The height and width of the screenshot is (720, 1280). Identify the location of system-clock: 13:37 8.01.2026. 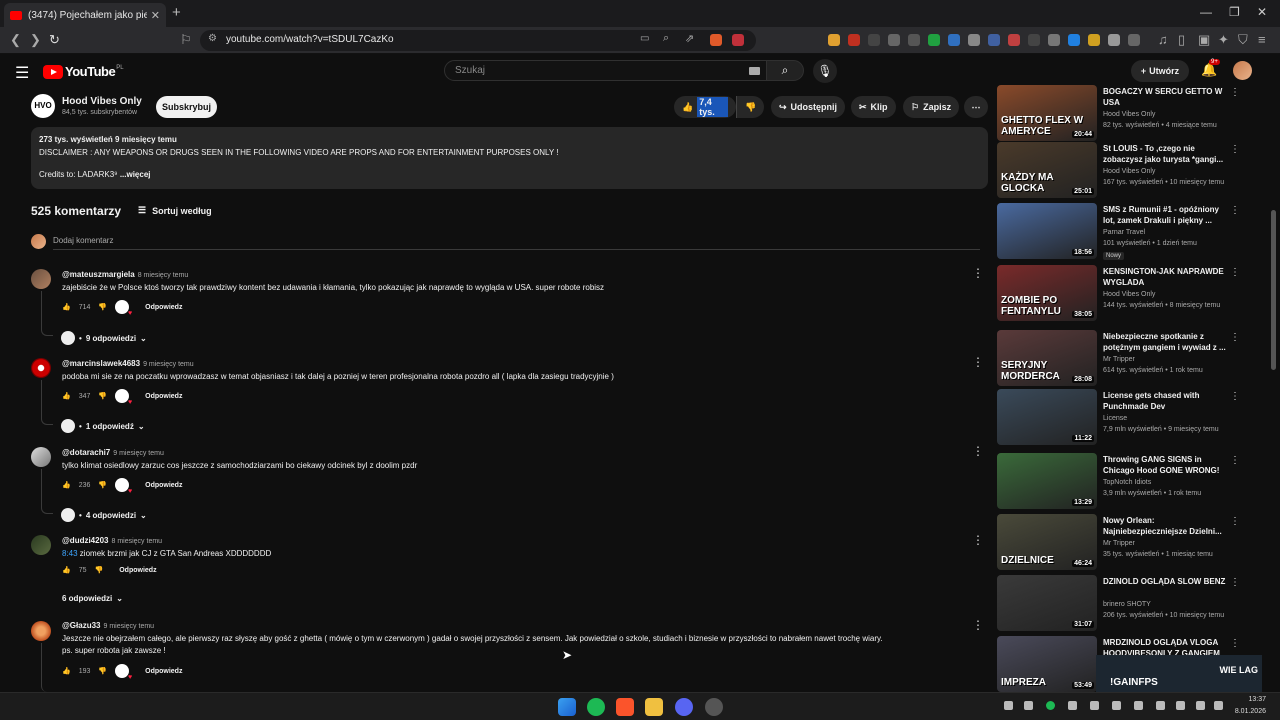
(1250, 706).